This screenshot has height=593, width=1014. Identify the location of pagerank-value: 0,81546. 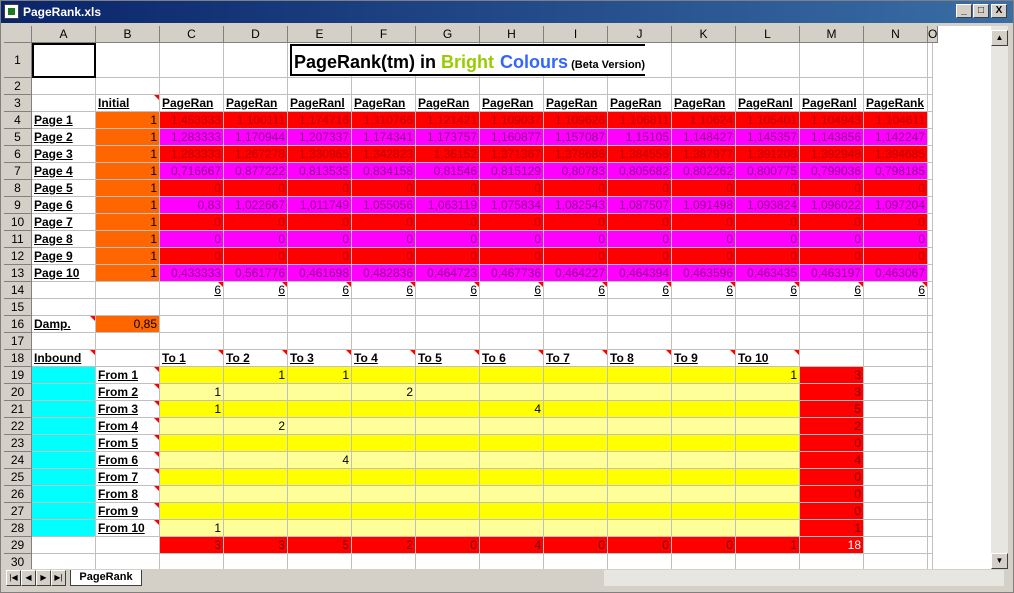
(448, 171).